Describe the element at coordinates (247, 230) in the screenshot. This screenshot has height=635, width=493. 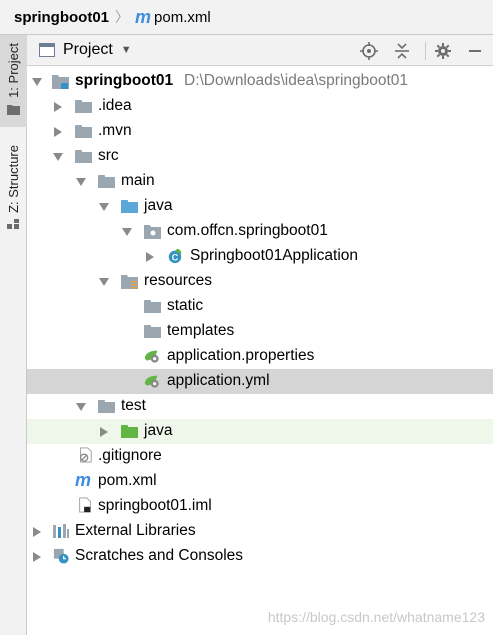
I see `node-label: com.offcn.springboot01` at that location.